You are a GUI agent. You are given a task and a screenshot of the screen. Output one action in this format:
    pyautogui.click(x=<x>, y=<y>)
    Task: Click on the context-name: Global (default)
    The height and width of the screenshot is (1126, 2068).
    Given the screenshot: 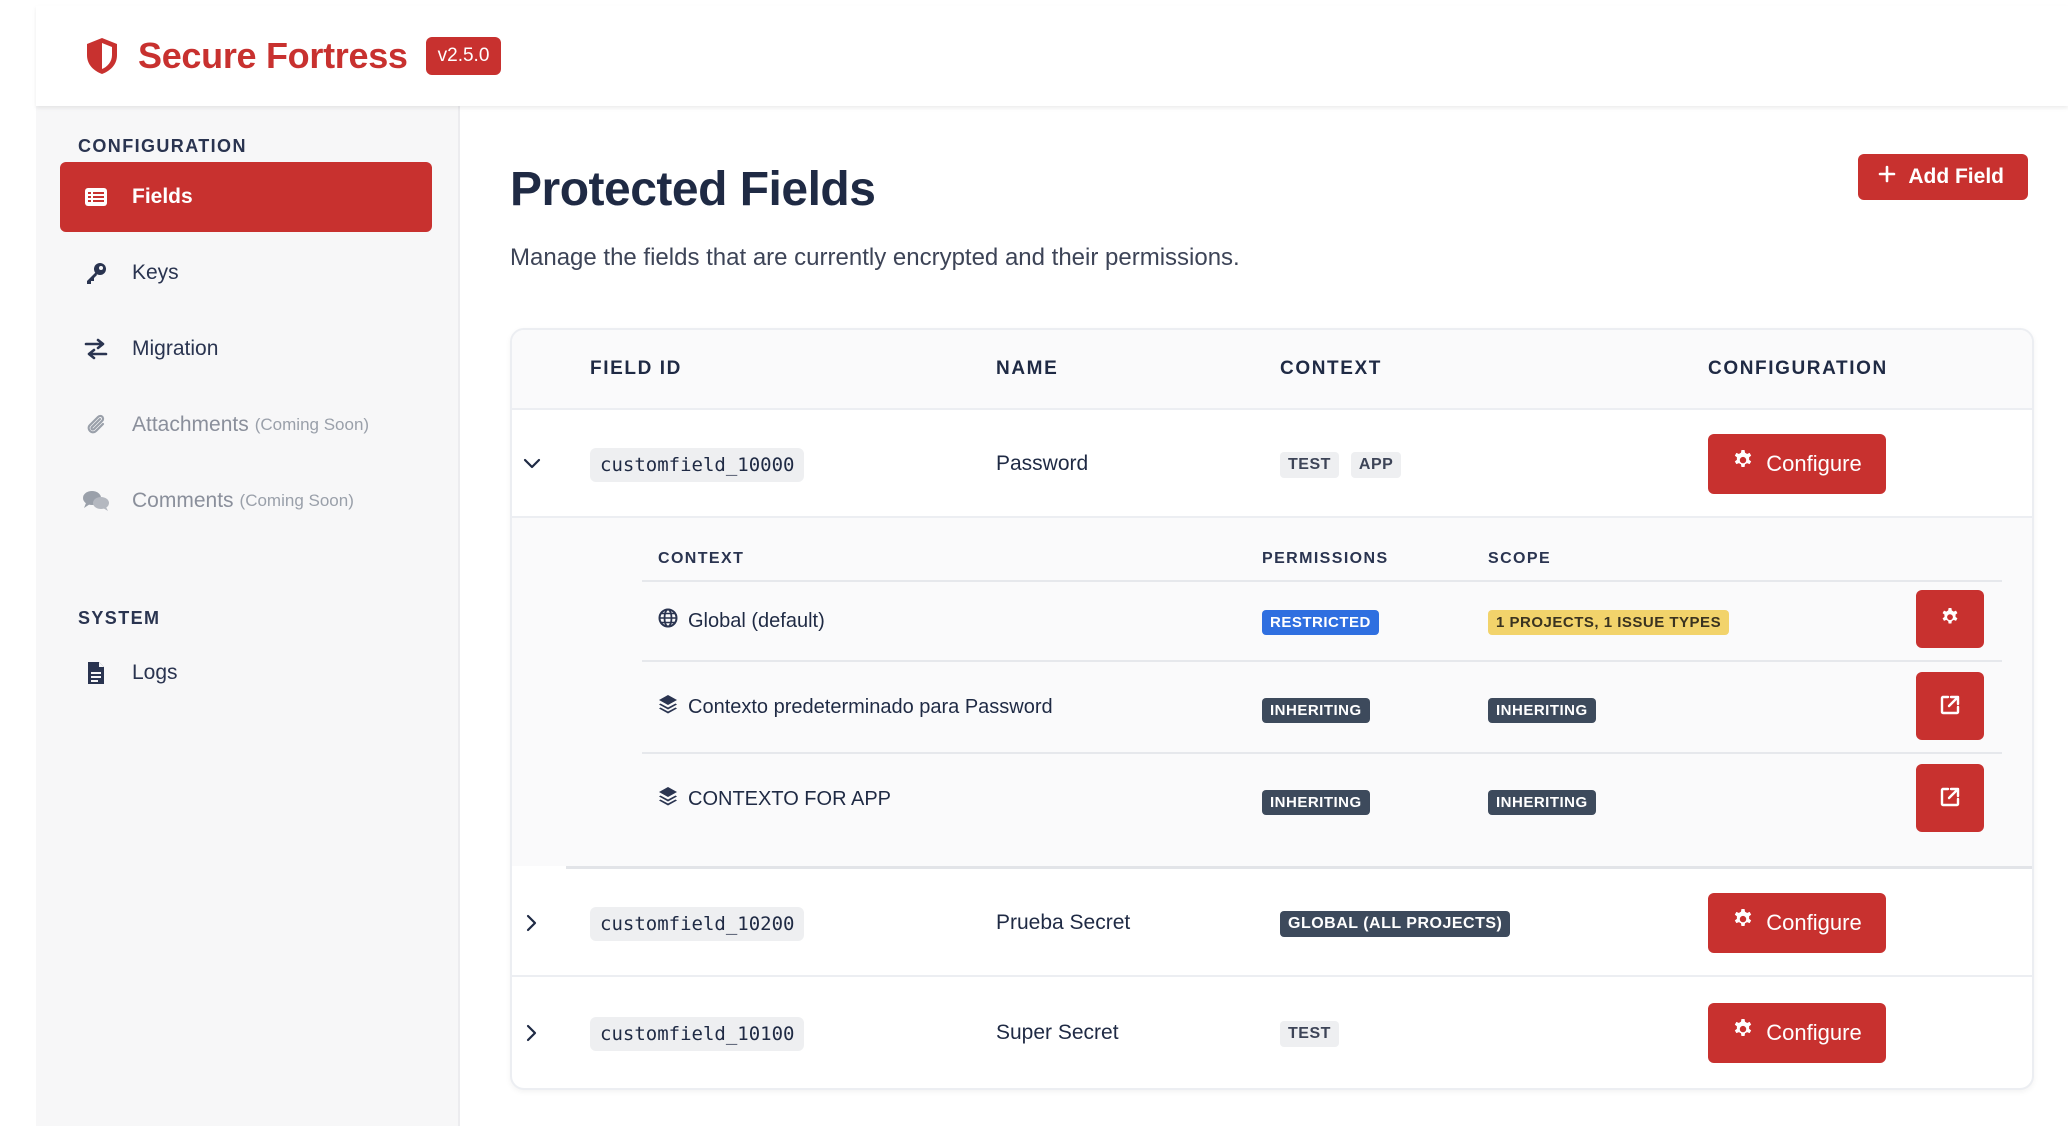 What is the action you would take?
    pyautogui.click(x=756, y=620)
    